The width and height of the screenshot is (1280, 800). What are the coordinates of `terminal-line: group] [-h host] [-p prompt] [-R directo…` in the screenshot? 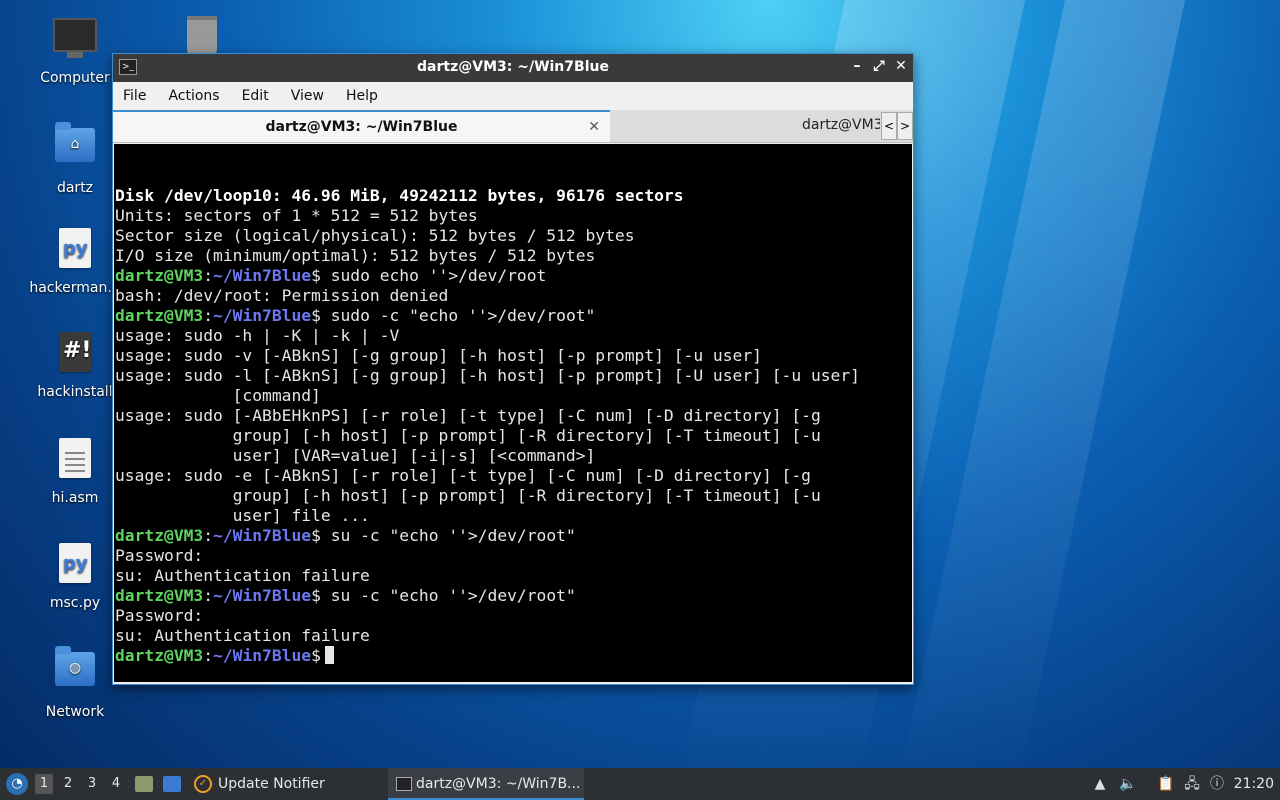 It's located at (468, 435).